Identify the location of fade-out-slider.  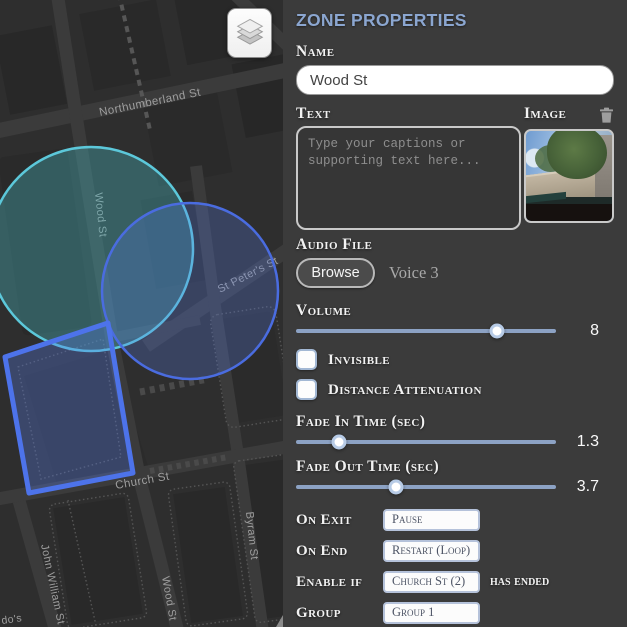
(426, 487).